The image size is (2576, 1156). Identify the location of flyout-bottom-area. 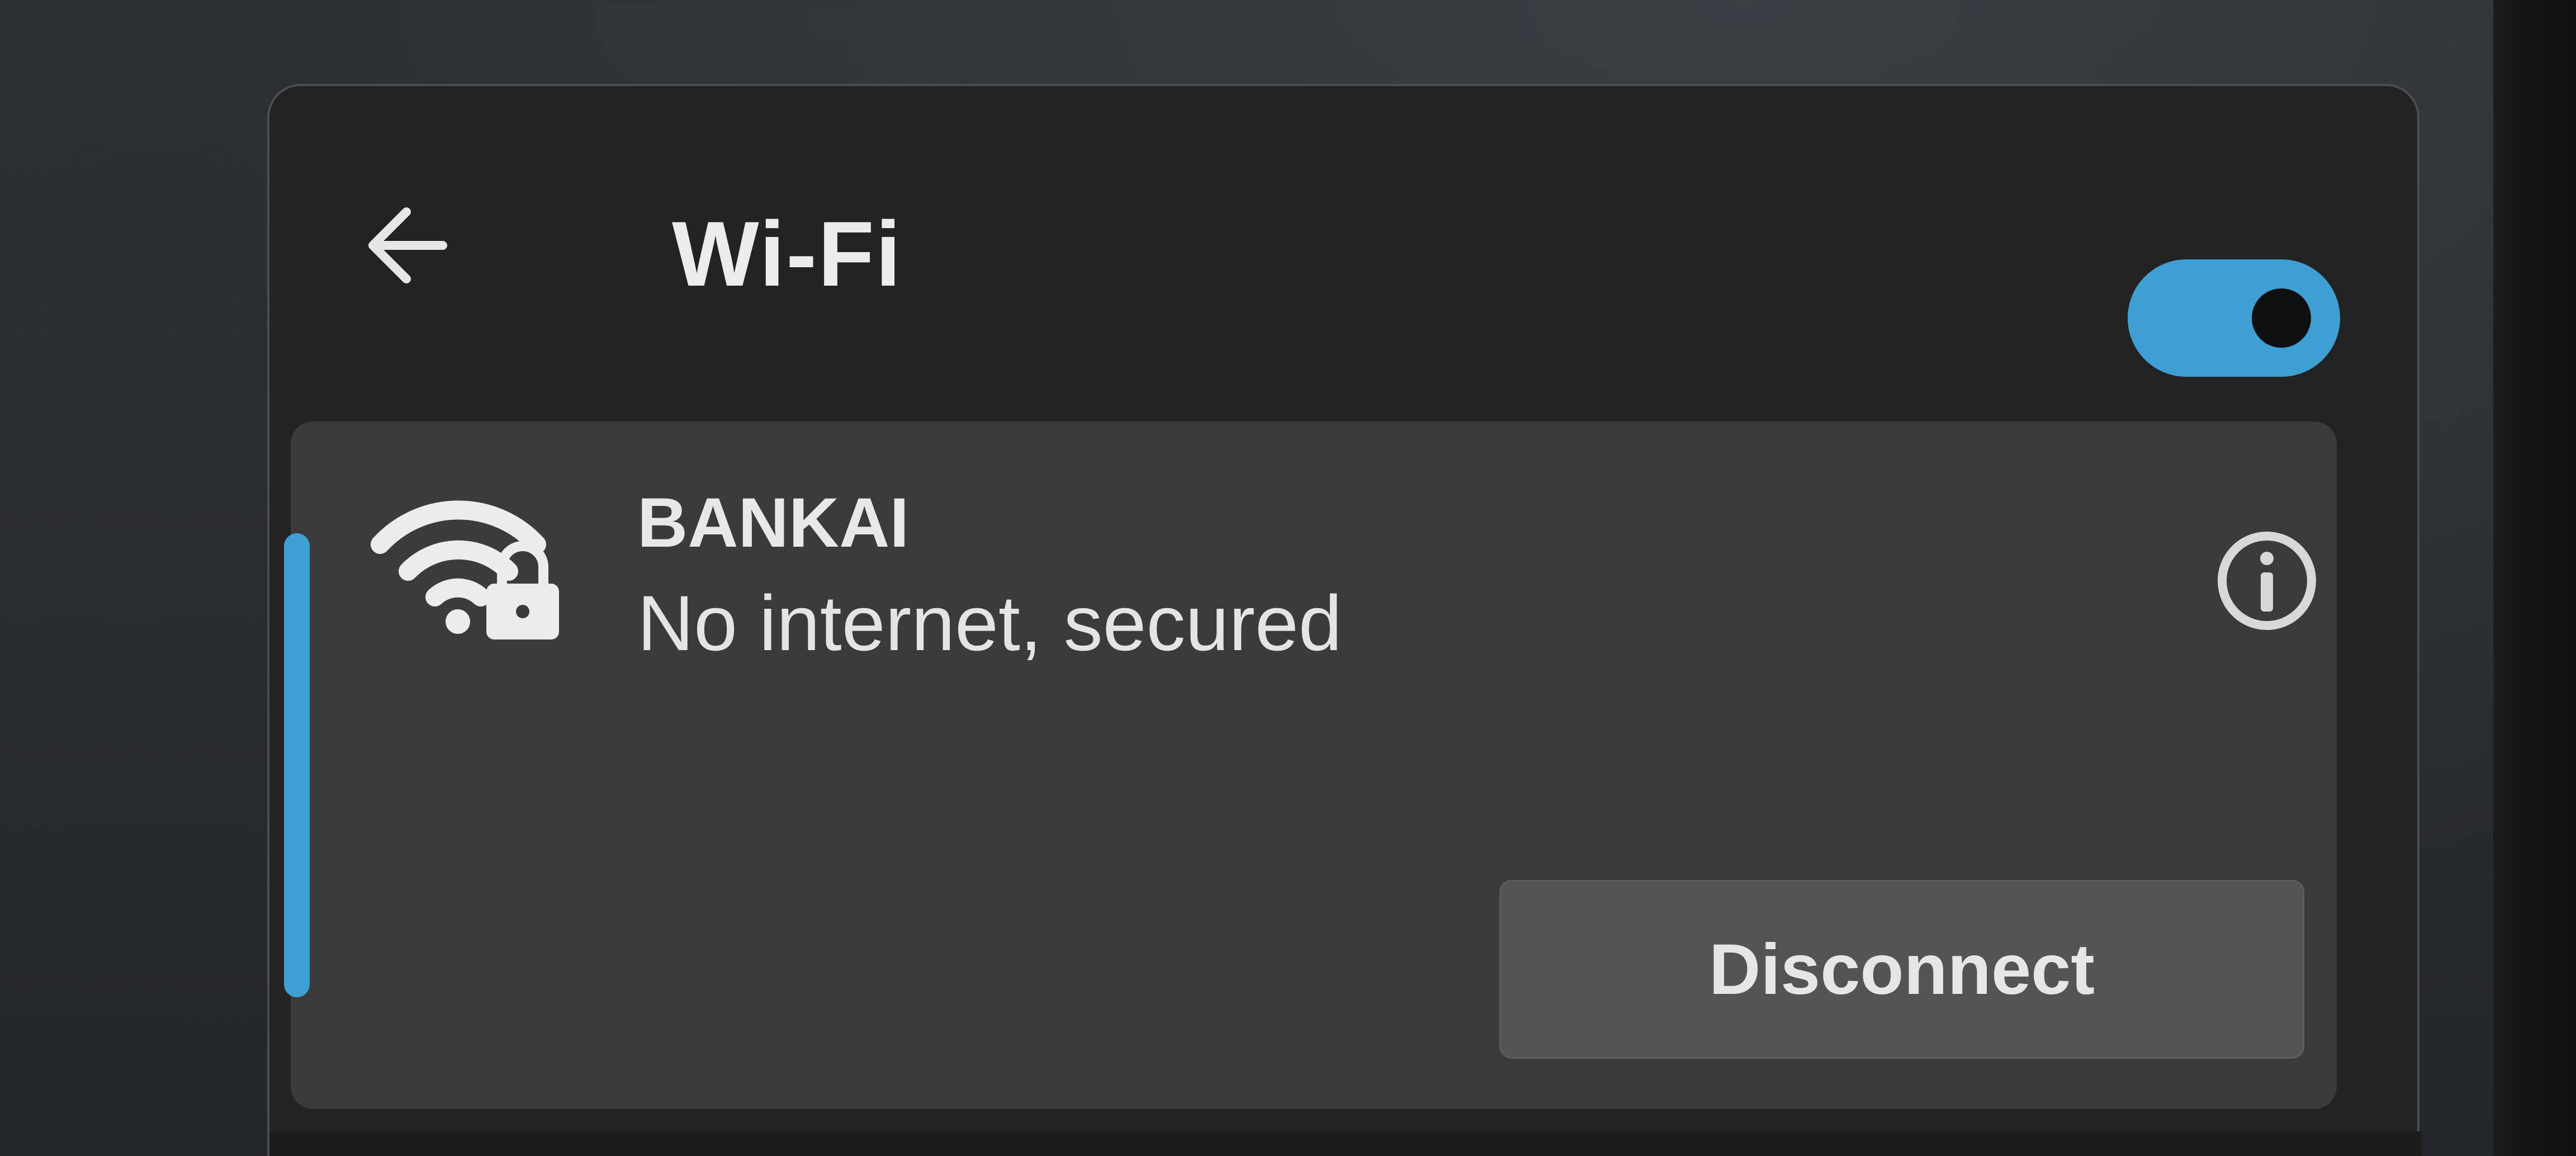
(1346, 1144).